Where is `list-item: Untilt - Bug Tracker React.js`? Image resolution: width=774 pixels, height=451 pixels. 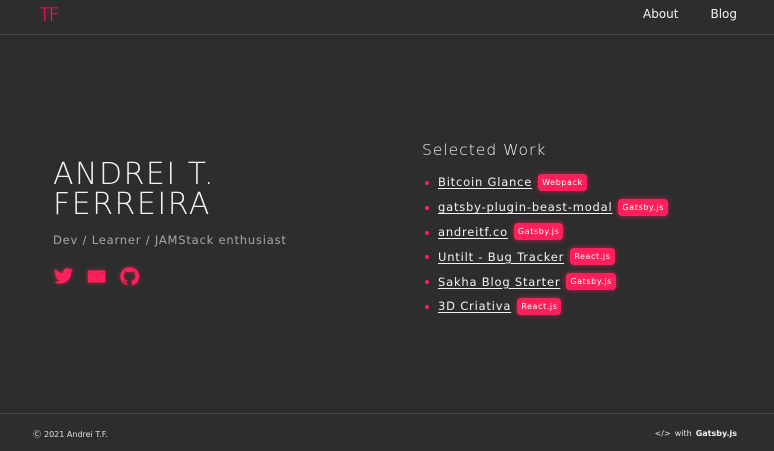 list-item: Untilt - Bug Tracker React.js is located at coordinates (546, 256).